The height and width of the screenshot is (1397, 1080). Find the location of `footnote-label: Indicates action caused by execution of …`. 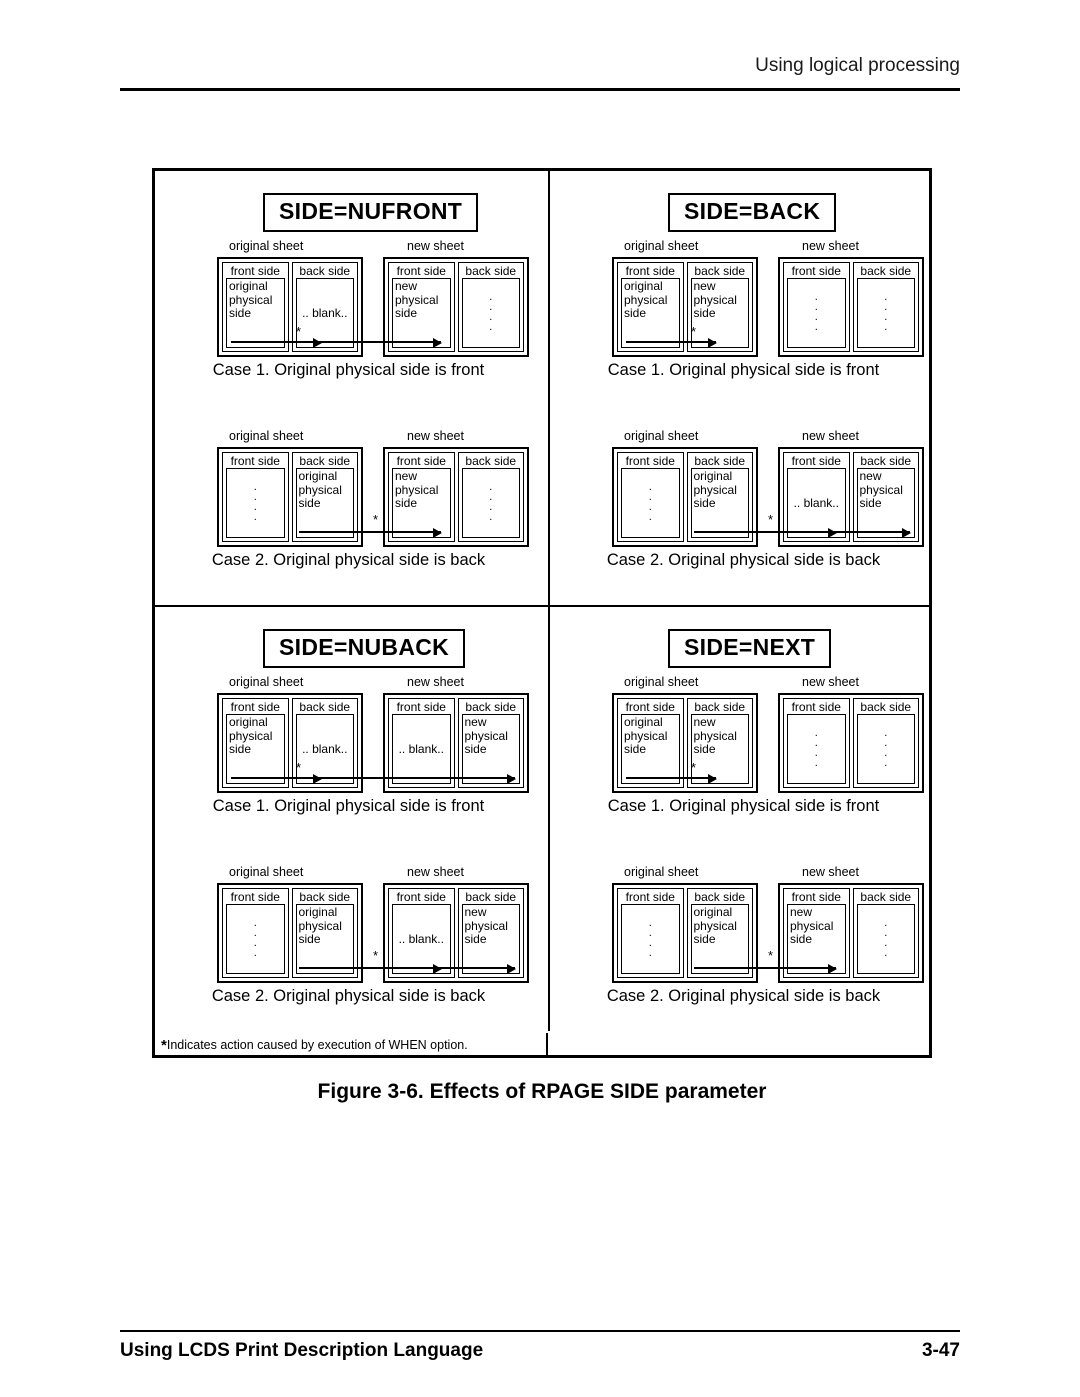

footnote-label: Indicates action caused by execution of … is located at coordinates (317, 1044).